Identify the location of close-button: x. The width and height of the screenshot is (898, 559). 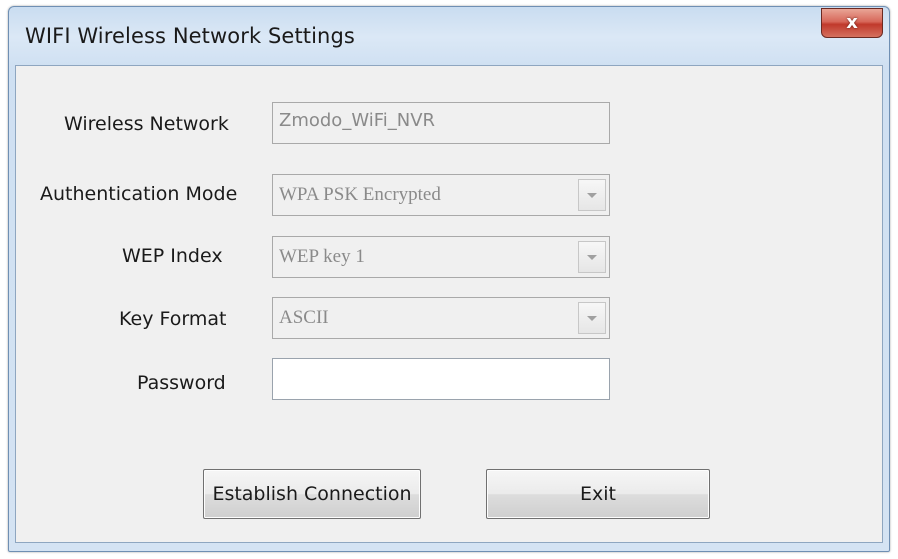
(852, 23).